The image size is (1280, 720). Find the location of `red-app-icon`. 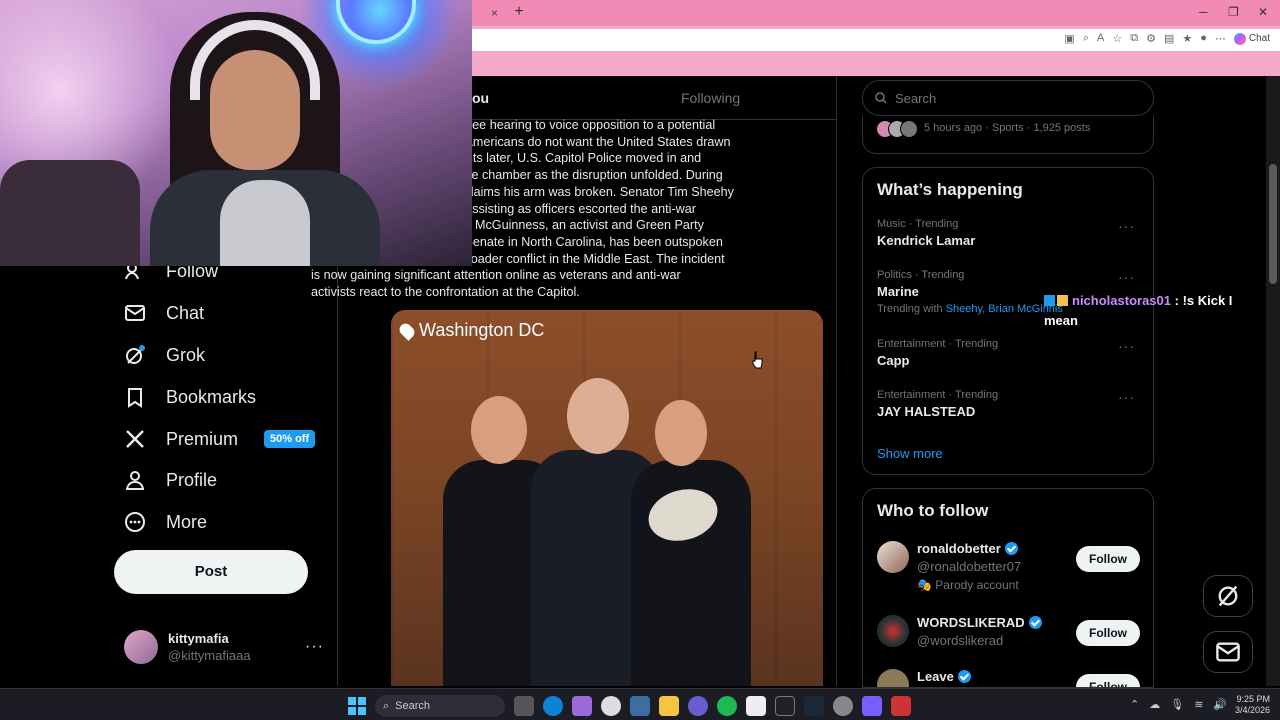

red-app-icon is located at coordinates (901, 706).